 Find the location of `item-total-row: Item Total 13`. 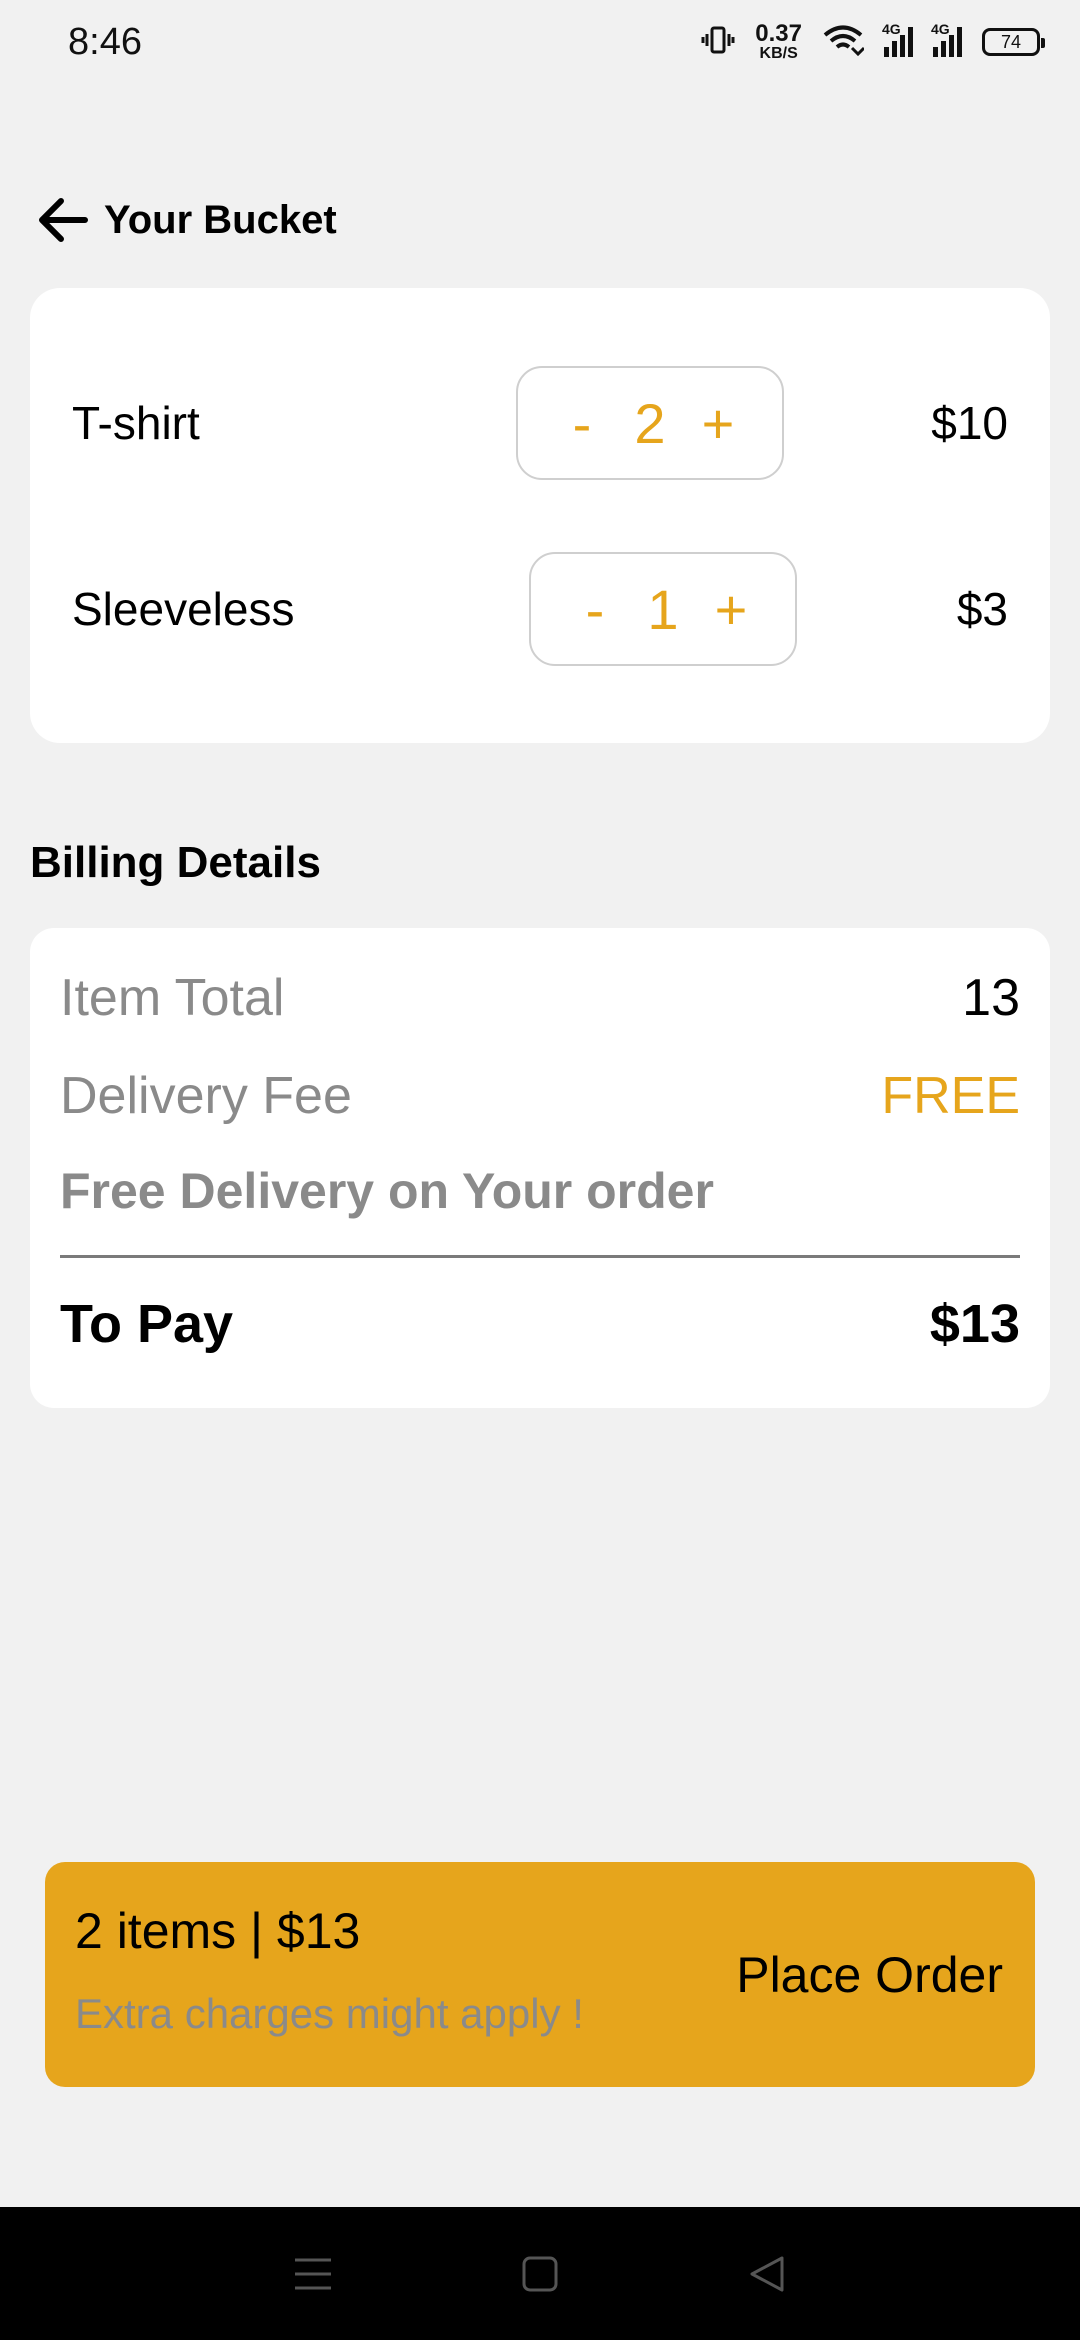

item-total-row: Item Total 13 is located at coordinates (540, 998).